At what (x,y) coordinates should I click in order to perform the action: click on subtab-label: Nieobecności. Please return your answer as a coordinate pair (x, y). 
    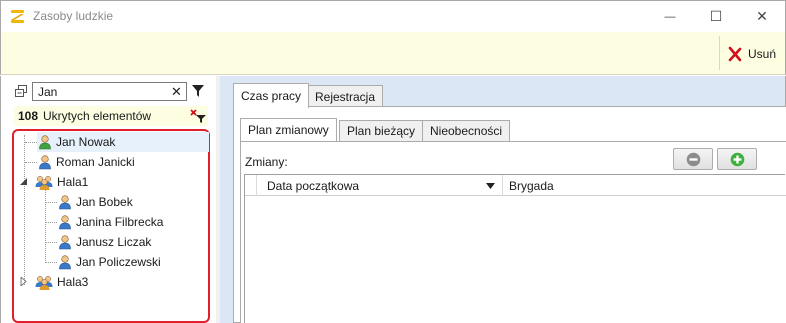
    Looking at the image, I should click on (466, 131).